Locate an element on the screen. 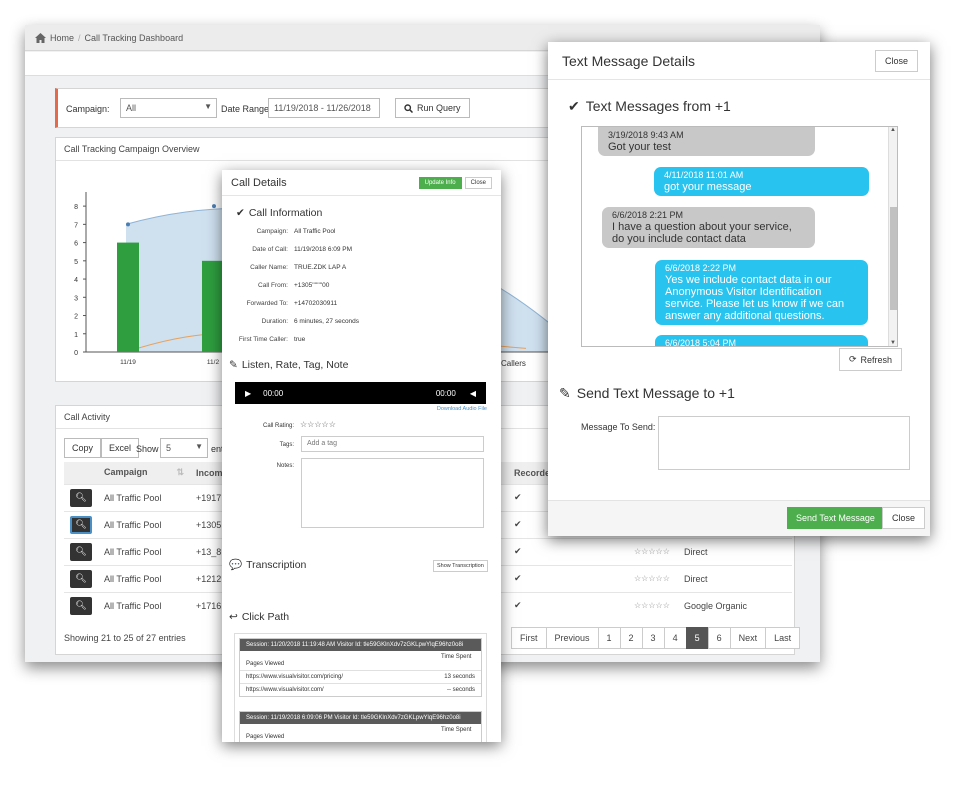  chevron-down-icon: ▼ is located at coordinates (199, 446).